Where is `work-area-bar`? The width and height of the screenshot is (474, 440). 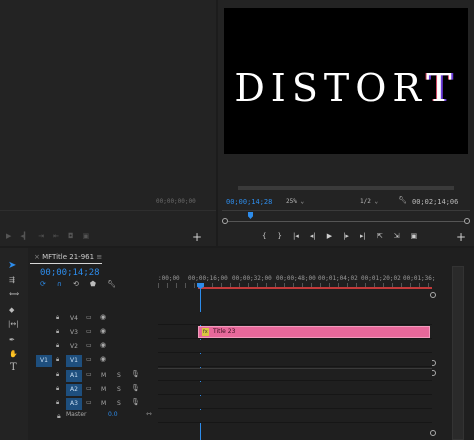
work-area-bar is located at coordinates (315, 288).